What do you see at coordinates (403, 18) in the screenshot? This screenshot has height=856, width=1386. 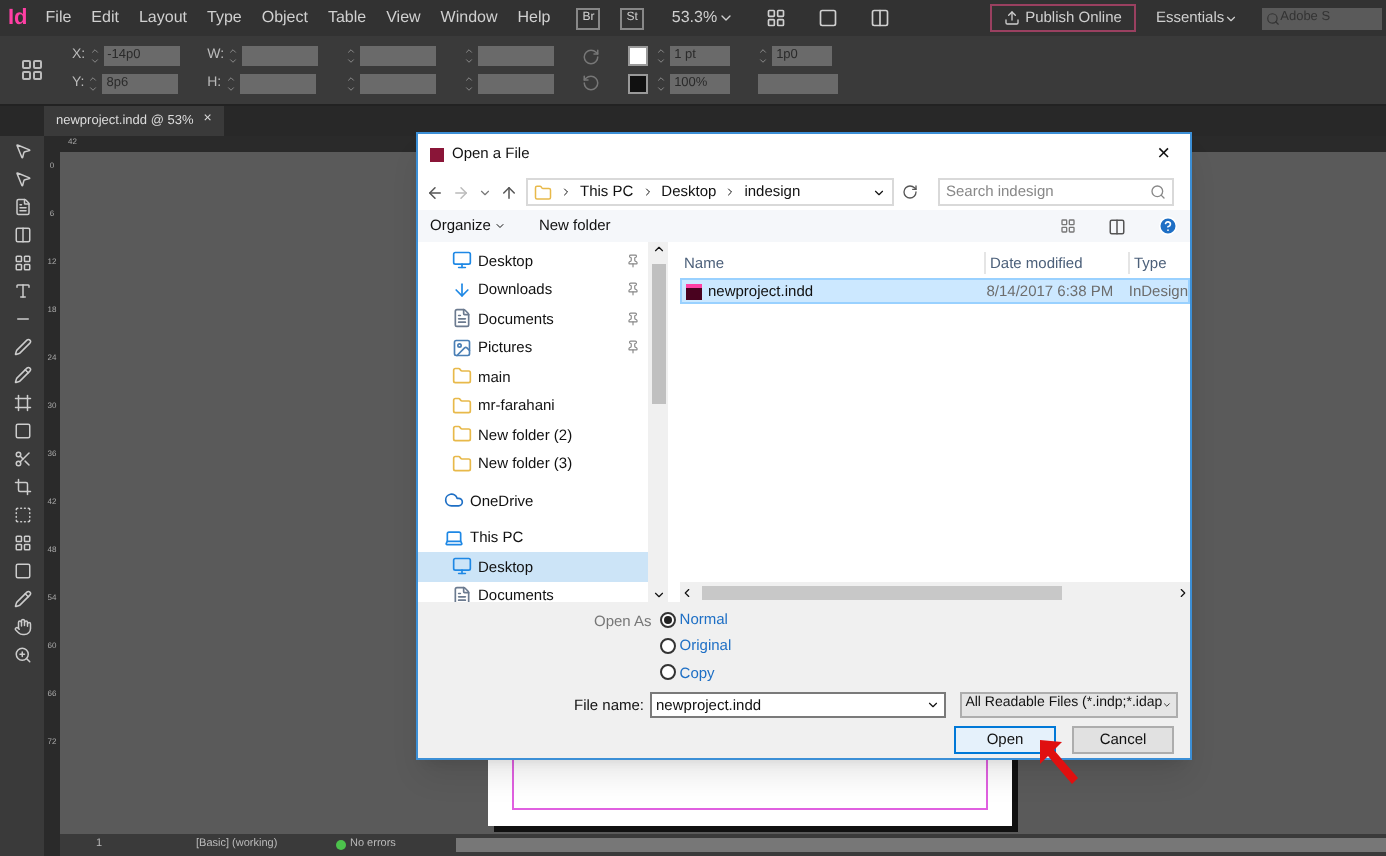 I see `menu-item: View` at bounding box center [403, 18].